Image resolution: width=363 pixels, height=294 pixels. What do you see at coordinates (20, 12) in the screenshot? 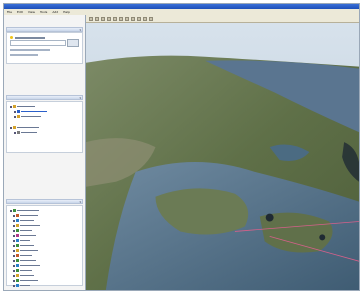
I see `menu-edit: Edit` at bounding box center [20, 12].